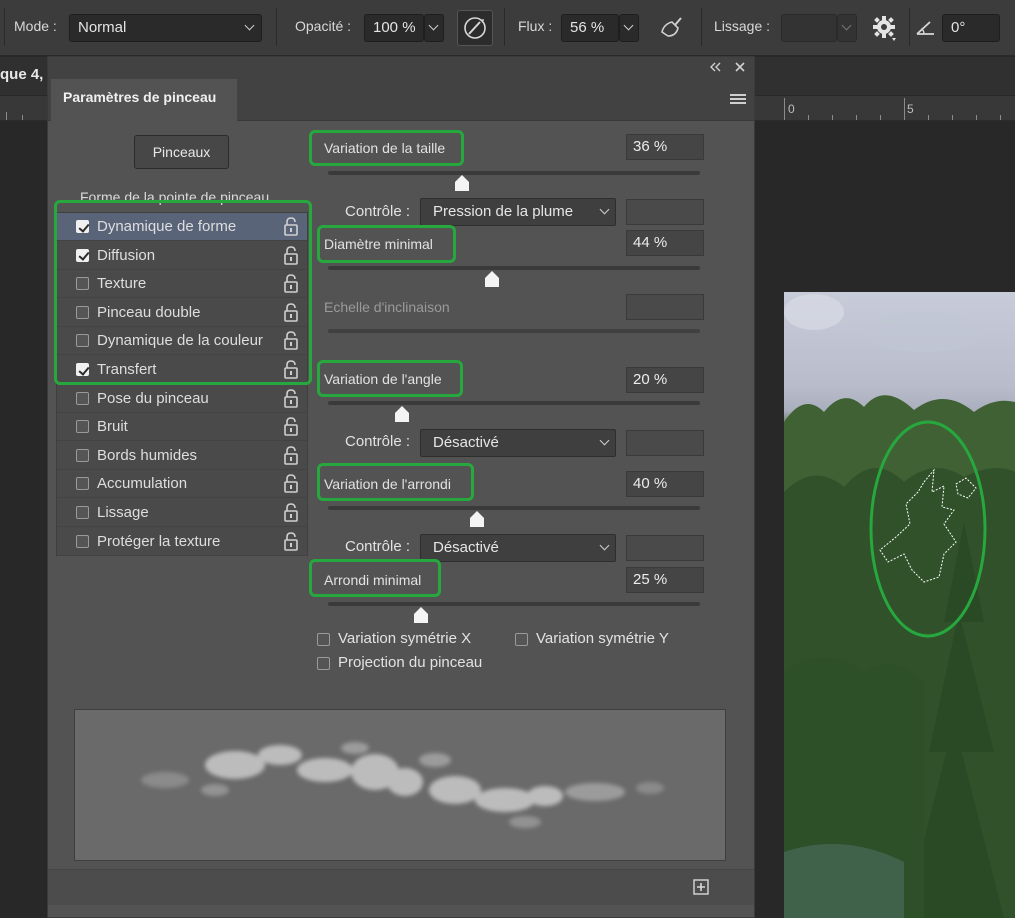 This screenshot has width=1015, height=918. What do you see at coordinates (910, 109) in the screenshot?
I see `ruler-number: 5` at bounding box center [910, 109].